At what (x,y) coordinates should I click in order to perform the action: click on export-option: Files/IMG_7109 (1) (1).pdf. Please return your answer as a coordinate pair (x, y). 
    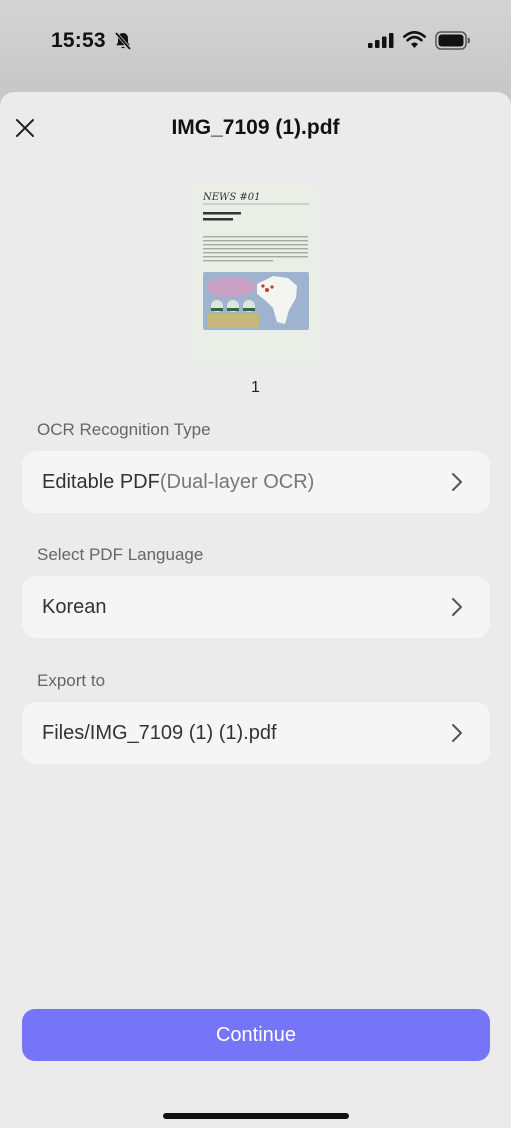
    Looking at the image, I should click on (256, 733).